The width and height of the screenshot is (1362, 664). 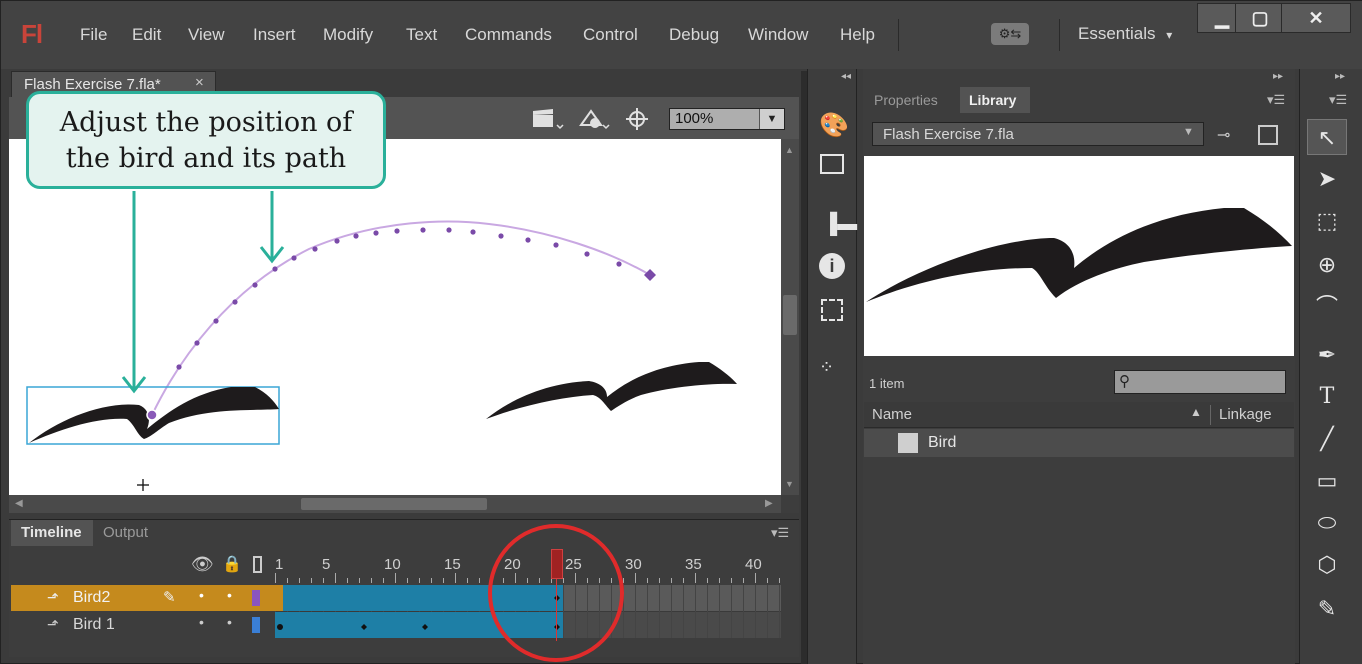 What do you see at coordinates (1223, 135) in the screenshot?
I see `pin-icon: ⊸` at bounding box center [1223, 135].